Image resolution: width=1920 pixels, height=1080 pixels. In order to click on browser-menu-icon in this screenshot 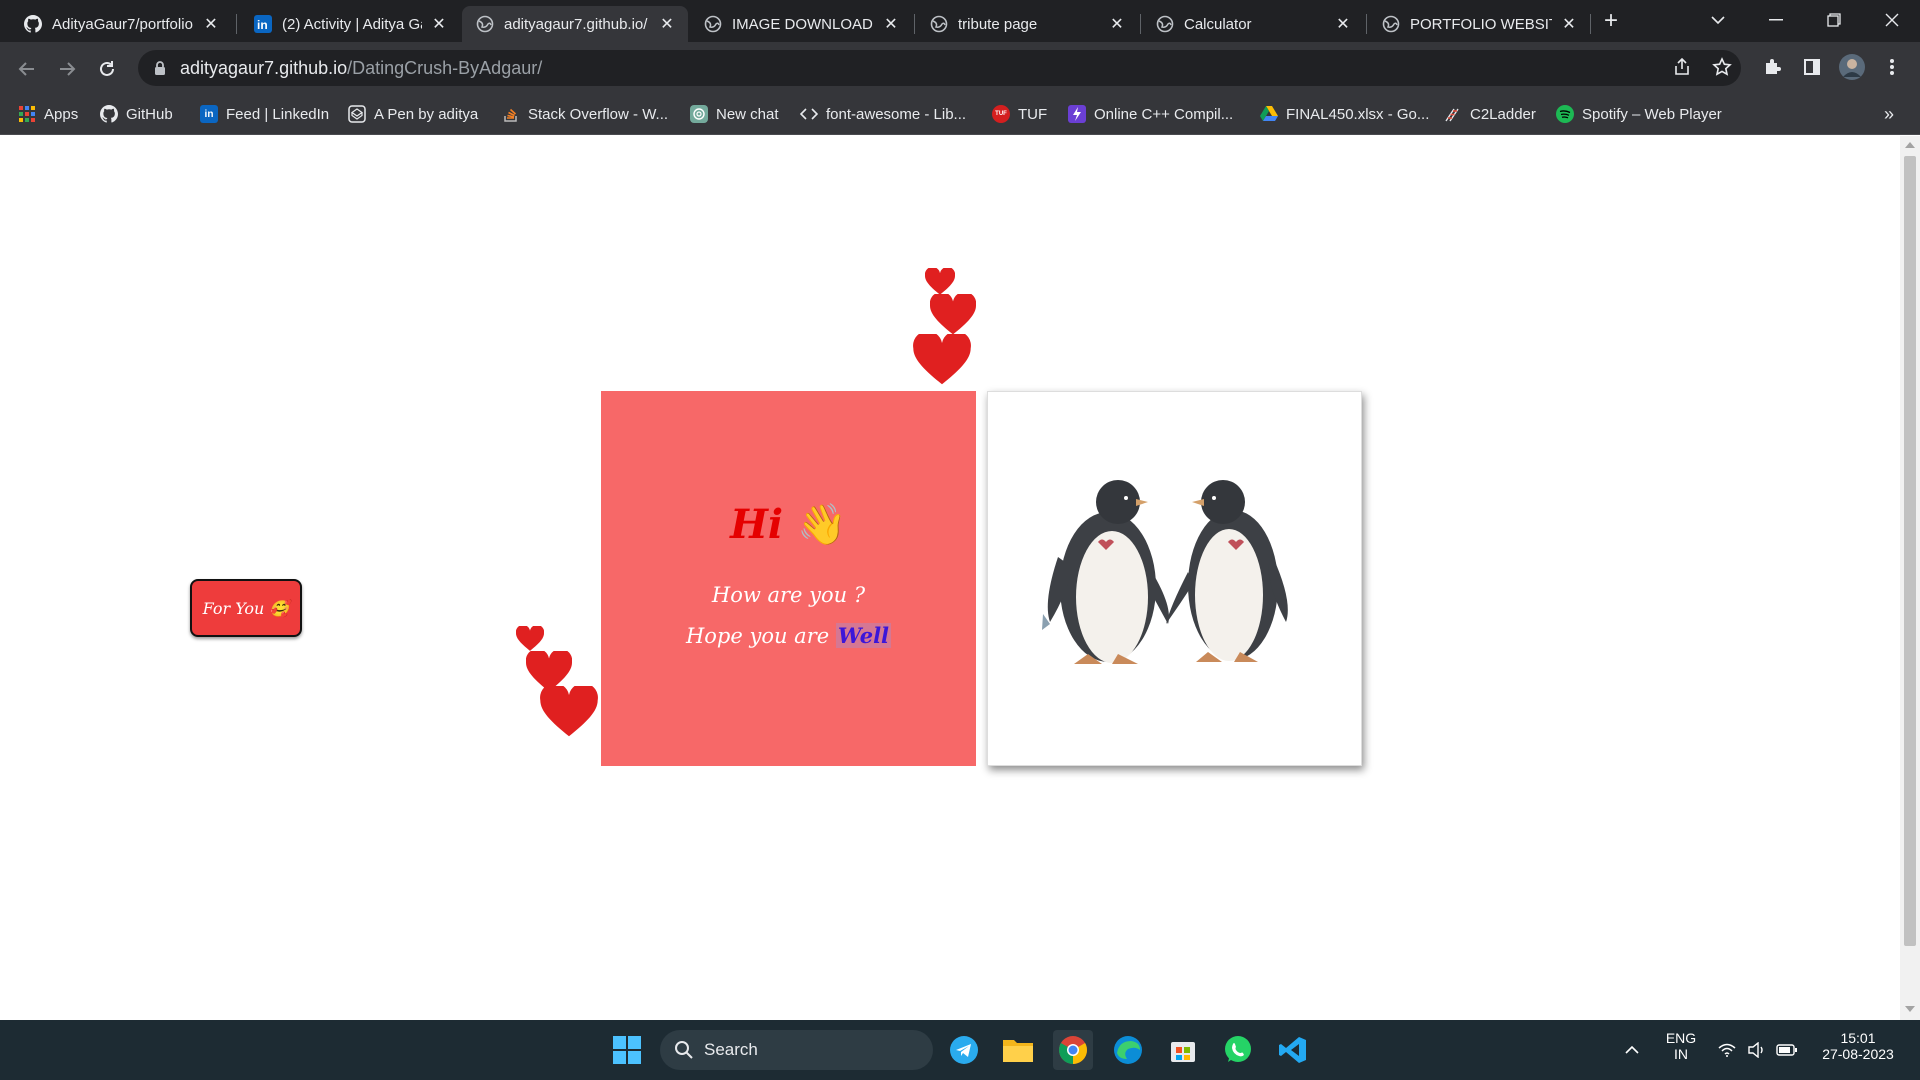, I will do `click(1892, 67)`.